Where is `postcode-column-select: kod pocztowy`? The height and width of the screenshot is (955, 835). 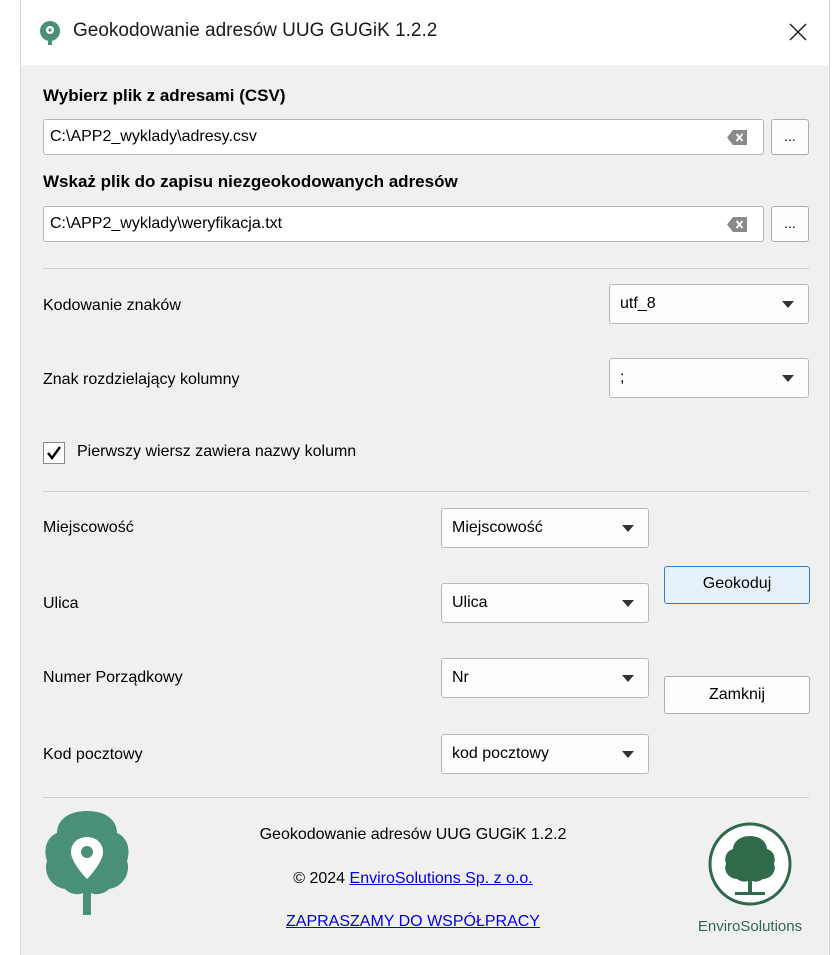 postcode-column-select: kod pocztowy is located at coordinates (545, 754).